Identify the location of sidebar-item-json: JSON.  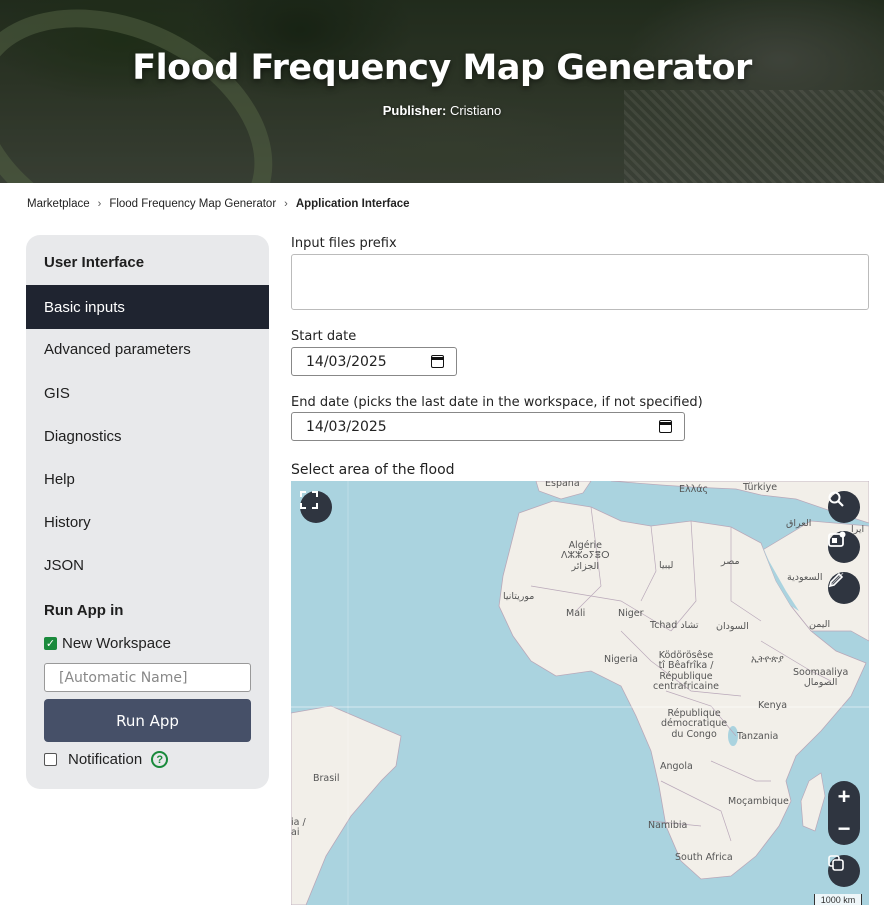
(147, 565).